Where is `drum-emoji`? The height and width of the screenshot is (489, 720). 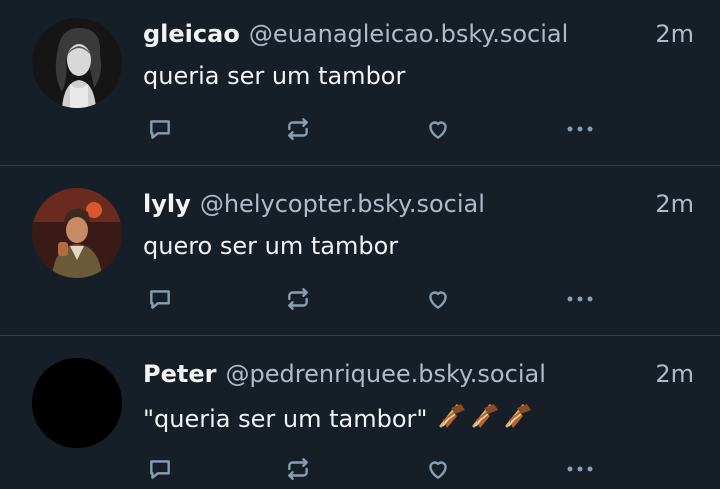 drum-emoji is located at coordinates (485, 420).